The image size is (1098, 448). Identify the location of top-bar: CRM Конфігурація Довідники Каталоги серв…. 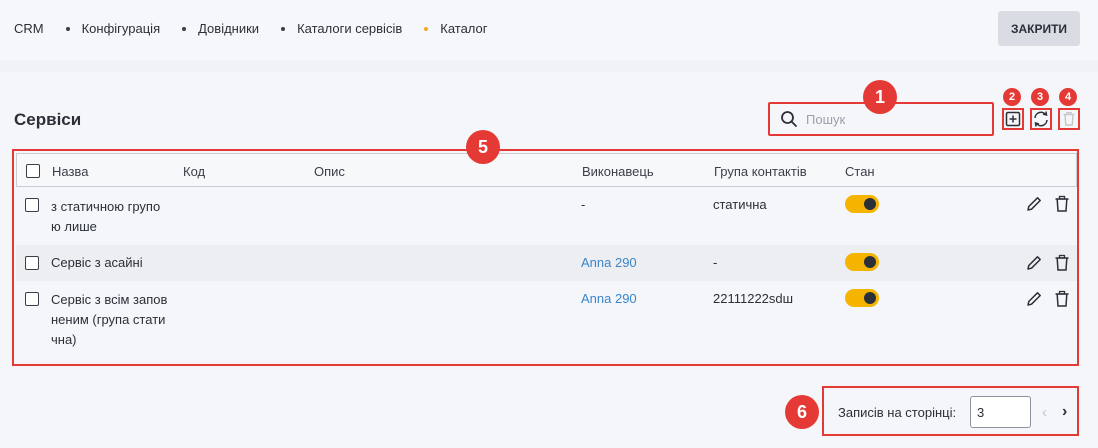
(549, 30).